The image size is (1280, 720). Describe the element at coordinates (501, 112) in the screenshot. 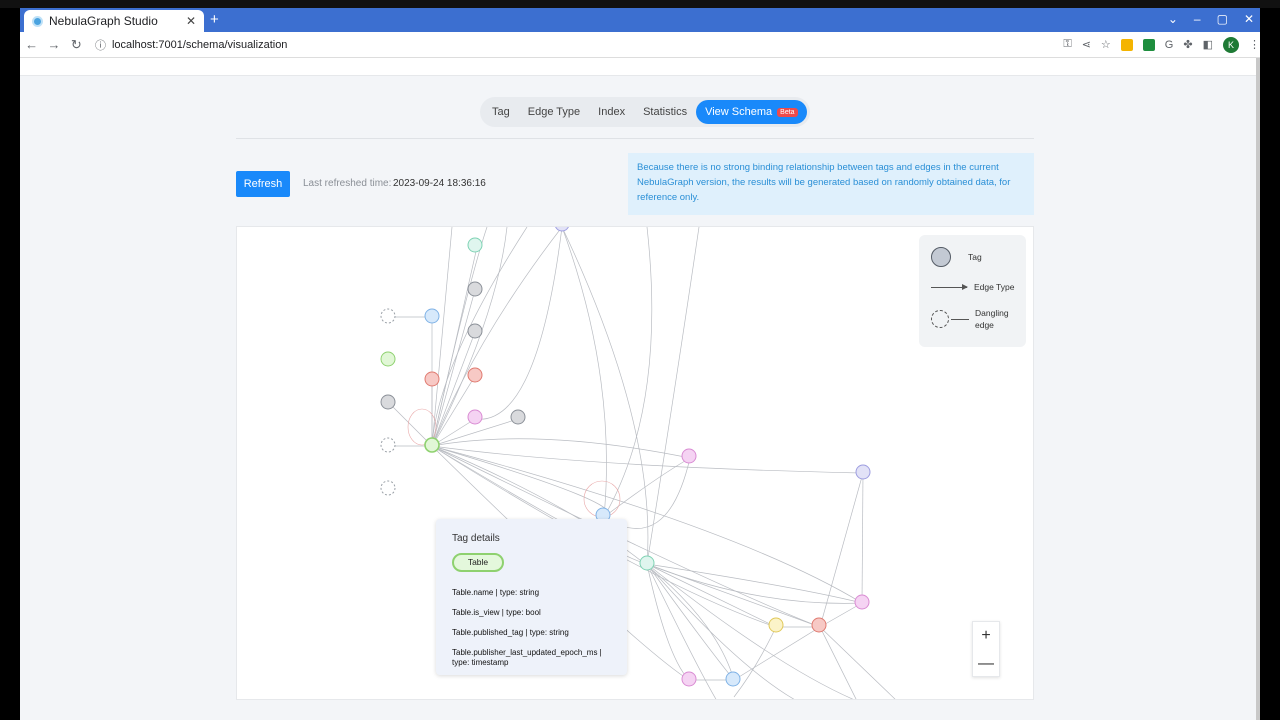

I see `tab-tag: Tag` at that location.